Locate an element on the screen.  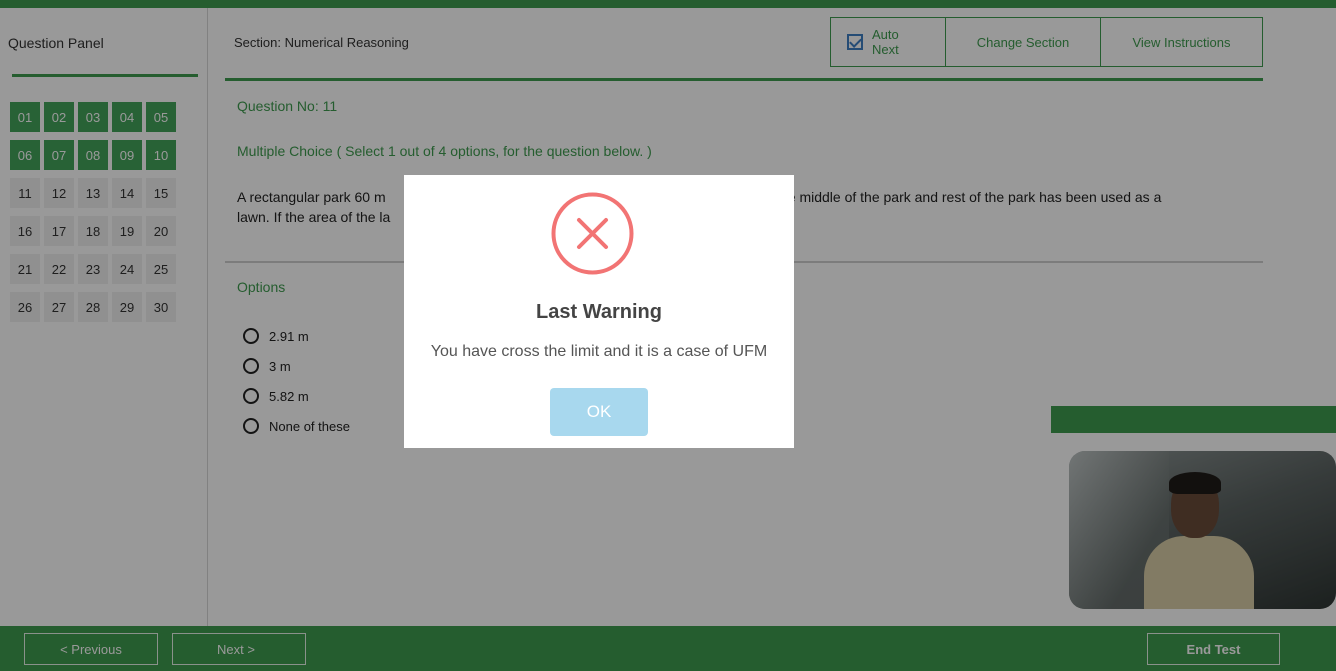
ok-button: OK is located at coordinates (599, 412).